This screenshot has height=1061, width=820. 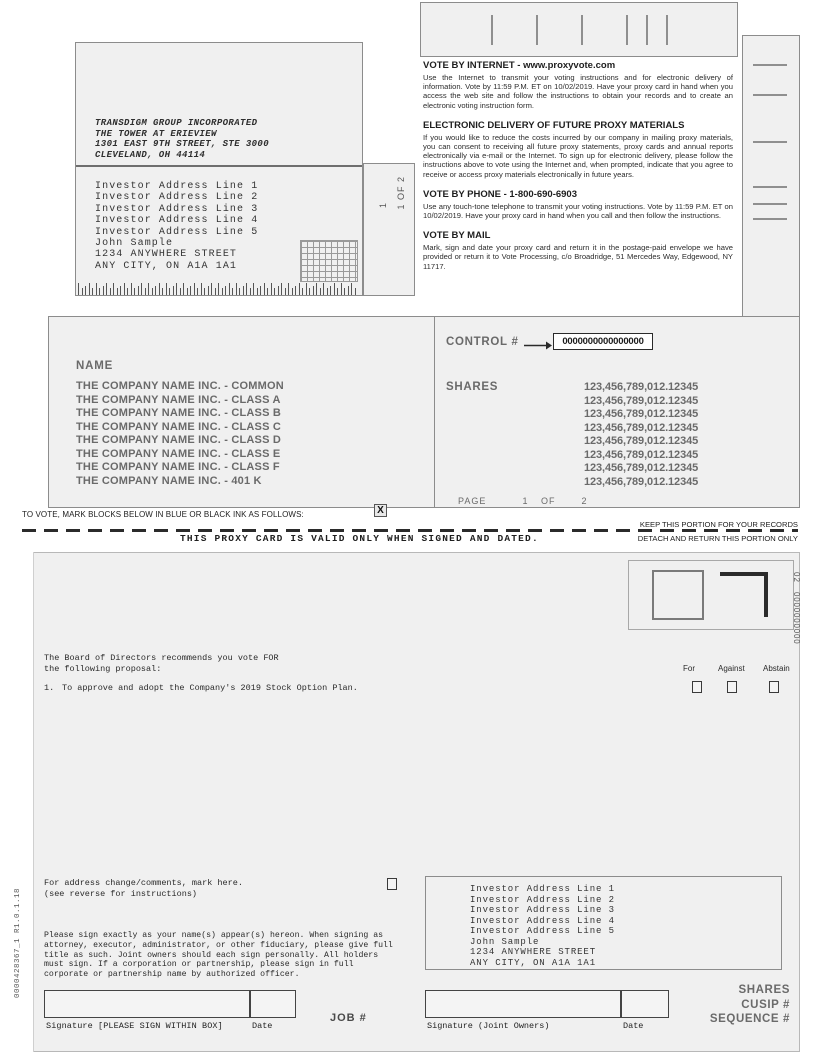 I want to click on signature-field, so click(x=147, y=1004).